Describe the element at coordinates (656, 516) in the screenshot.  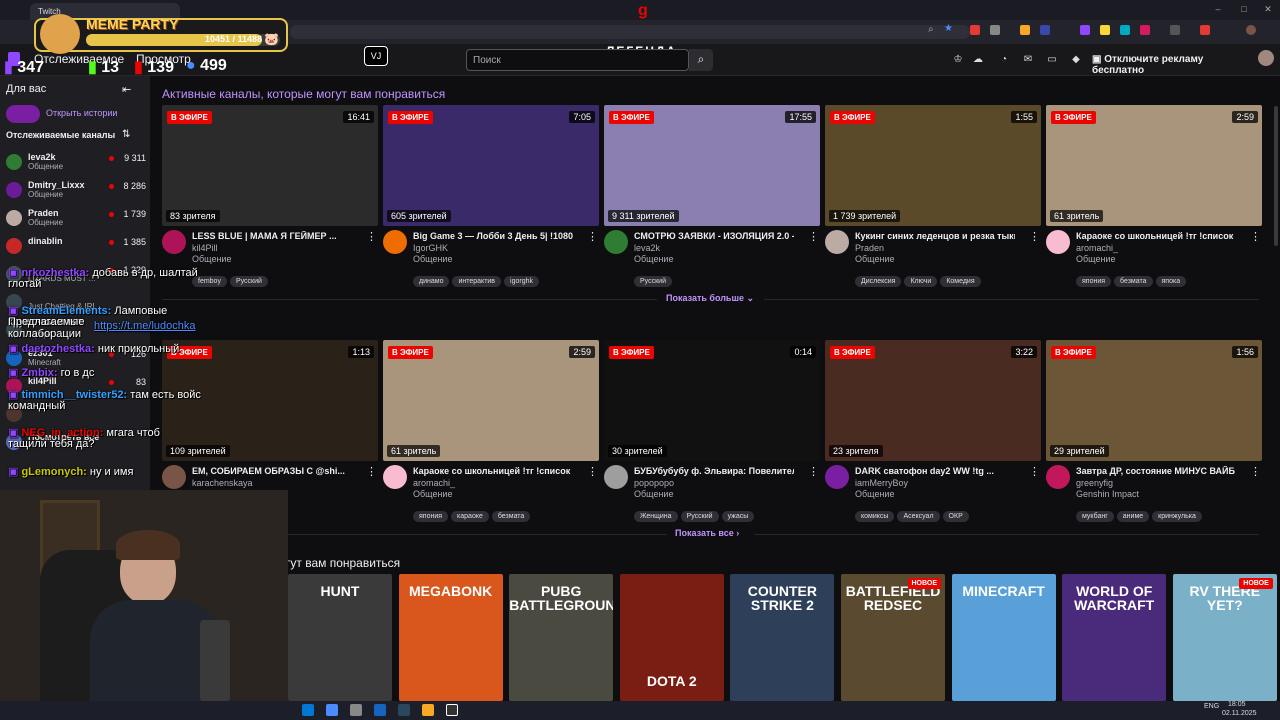
I see `stream-tag: Женщина` at that location.